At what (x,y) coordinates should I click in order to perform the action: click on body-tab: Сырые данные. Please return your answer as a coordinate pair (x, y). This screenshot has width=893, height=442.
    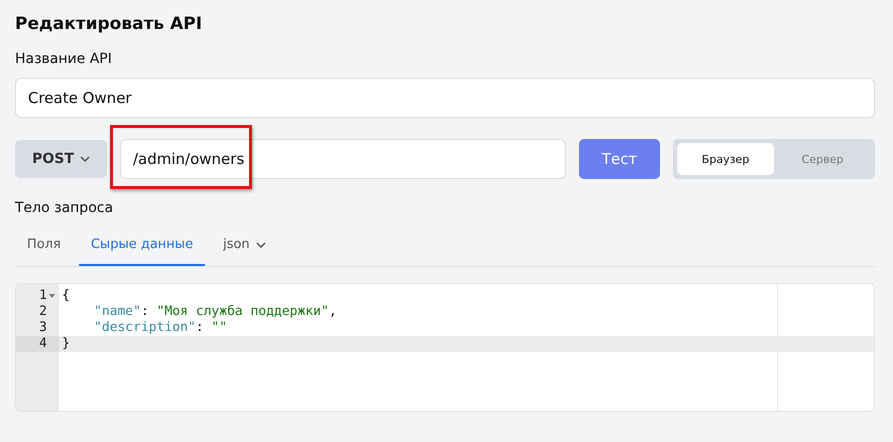
    Looking at the image, I should click on (142, 245).